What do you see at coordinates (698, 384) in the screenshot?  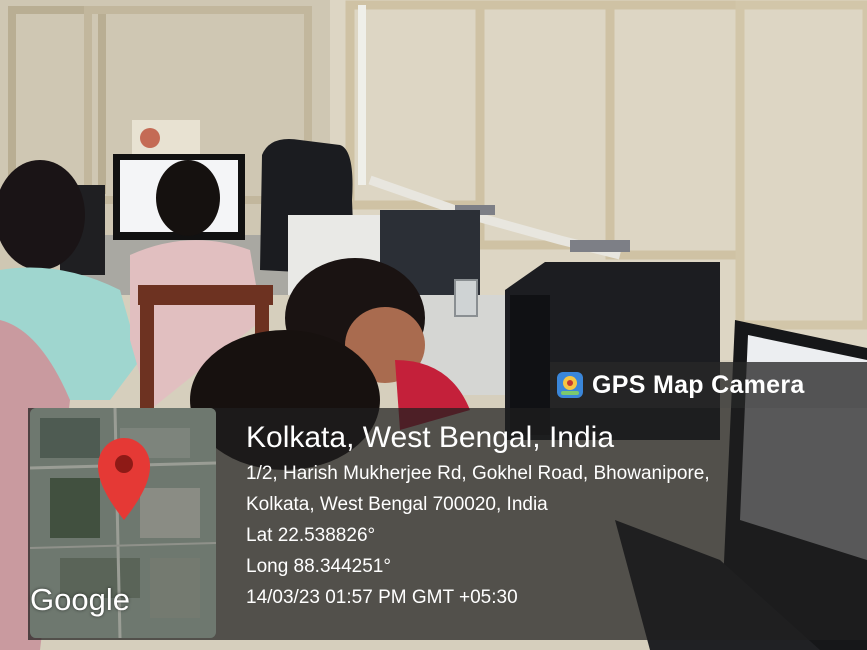 I see `gps-app-title: GPS Map Camera` at bounding box center [698, 384].